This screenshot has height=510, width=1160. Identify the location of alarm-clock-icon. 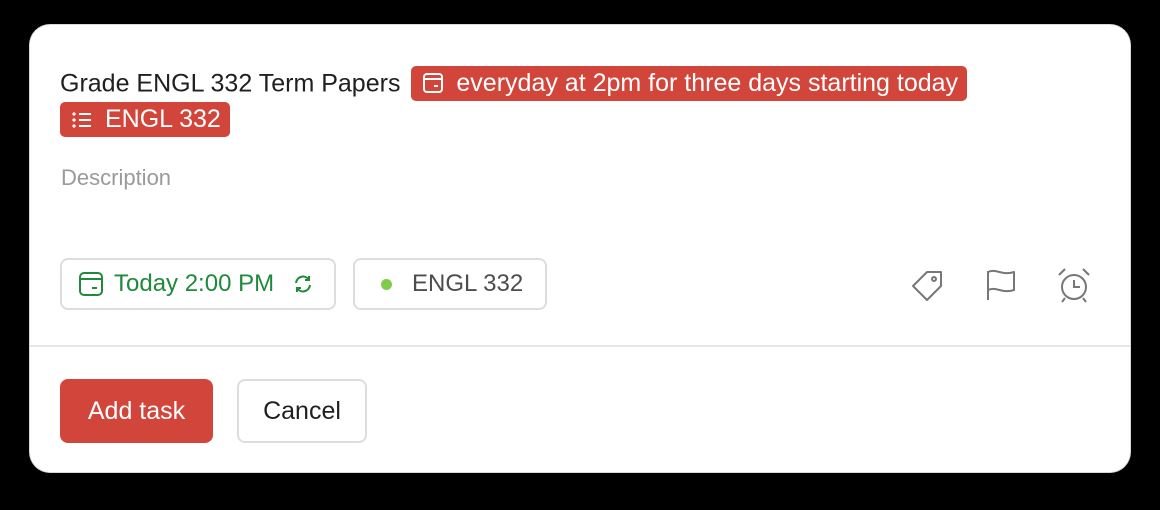
(1074, 285).